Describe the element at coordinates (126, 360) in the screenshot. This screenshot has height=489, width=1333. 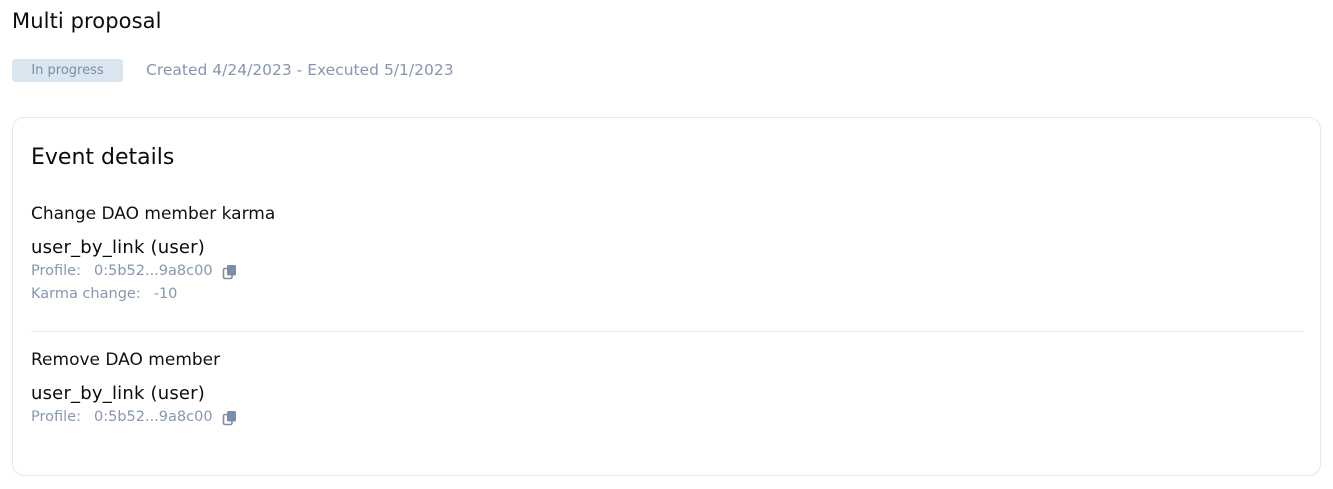
I see `event-type: Remove DAO member` at that location.